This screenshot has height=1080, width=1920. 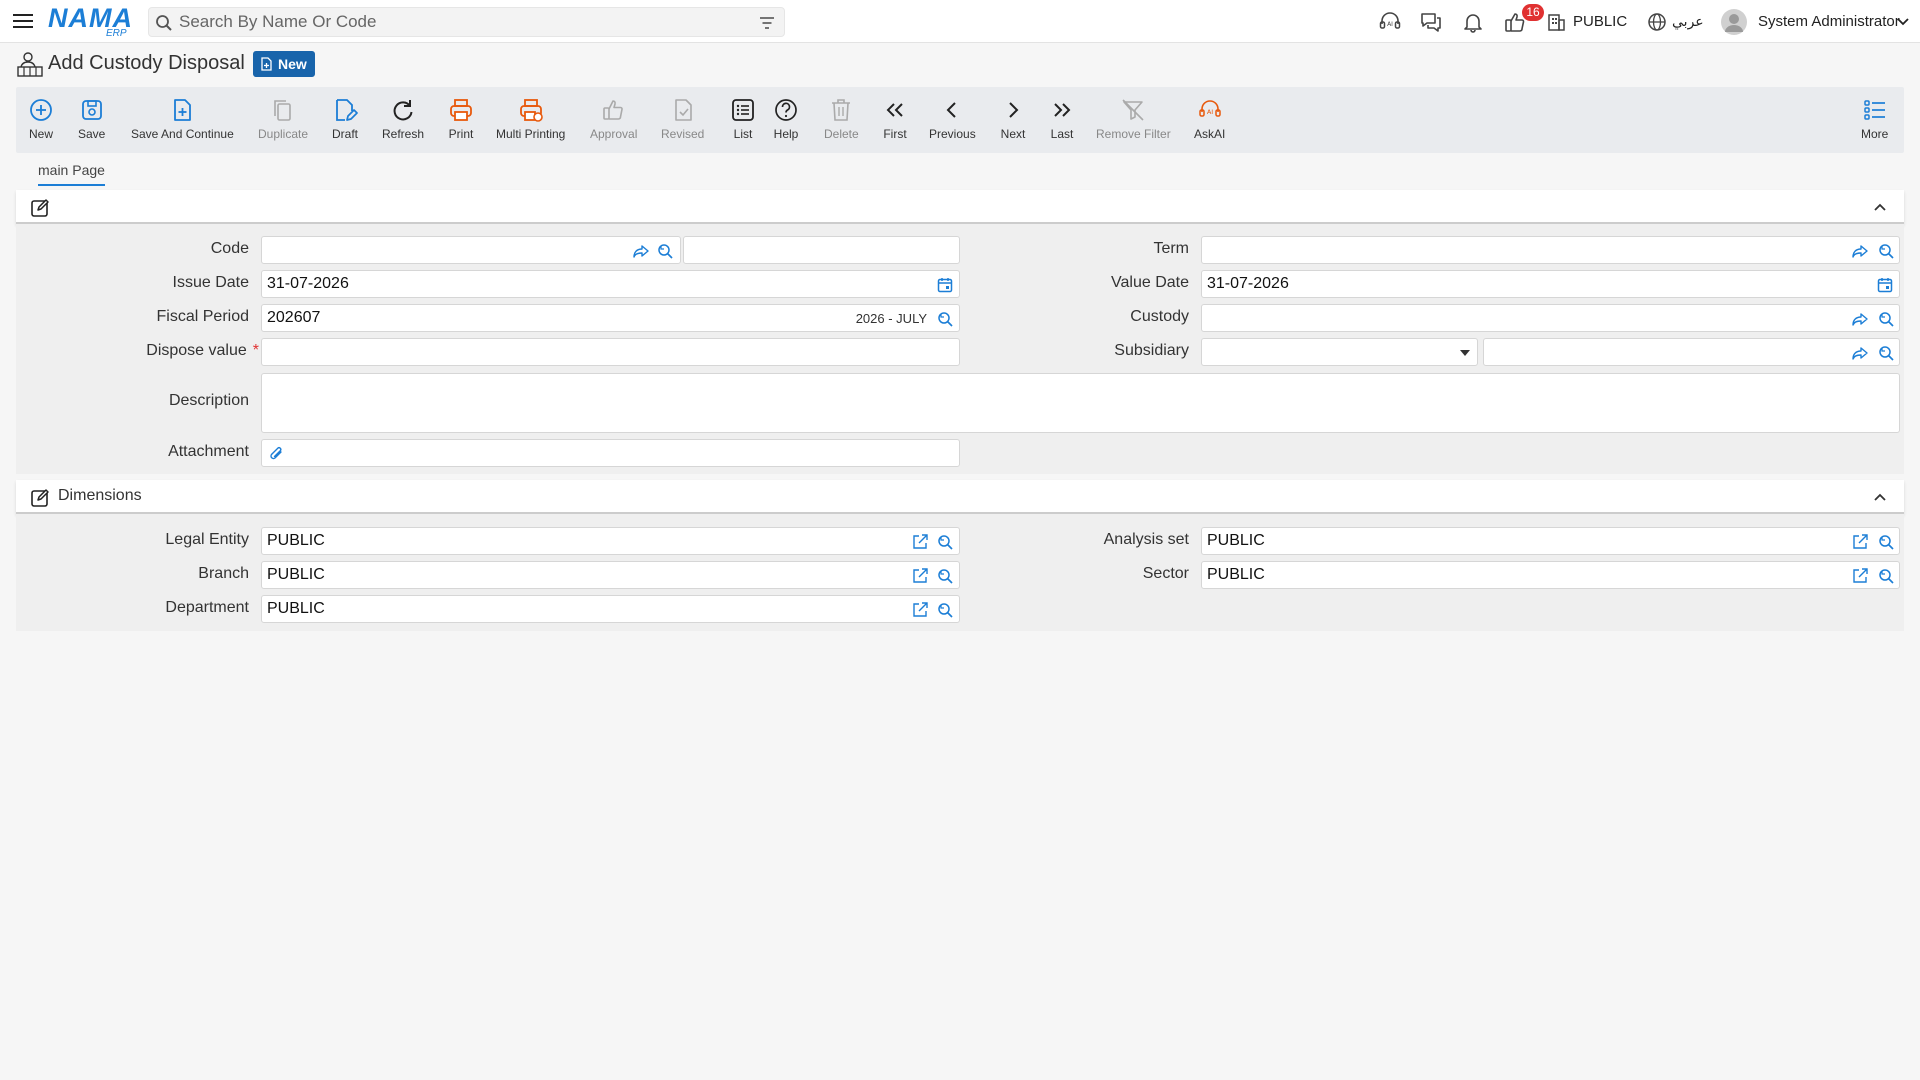 I want to click on save-button: Save, so click(x=91, y=119).